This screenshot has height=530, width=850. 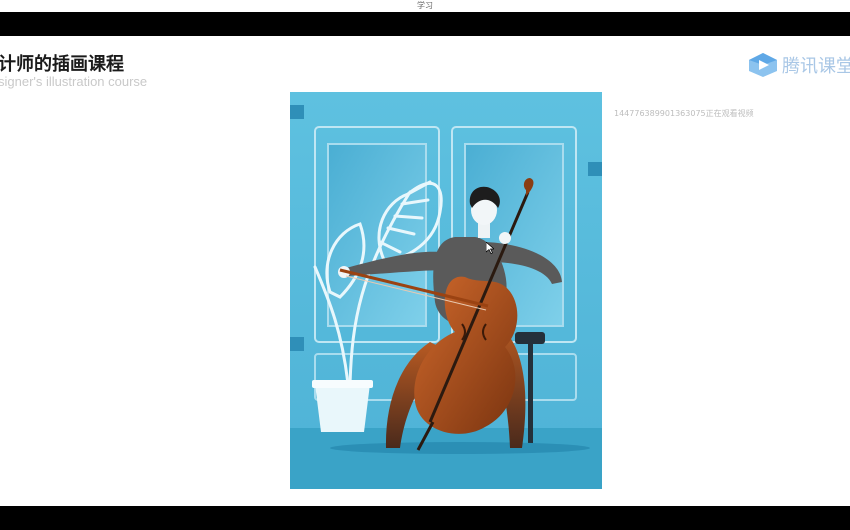 What do you see at coordinates (446, 458) in the screenshot?
I see `floor` at bounding box center [446, 458].